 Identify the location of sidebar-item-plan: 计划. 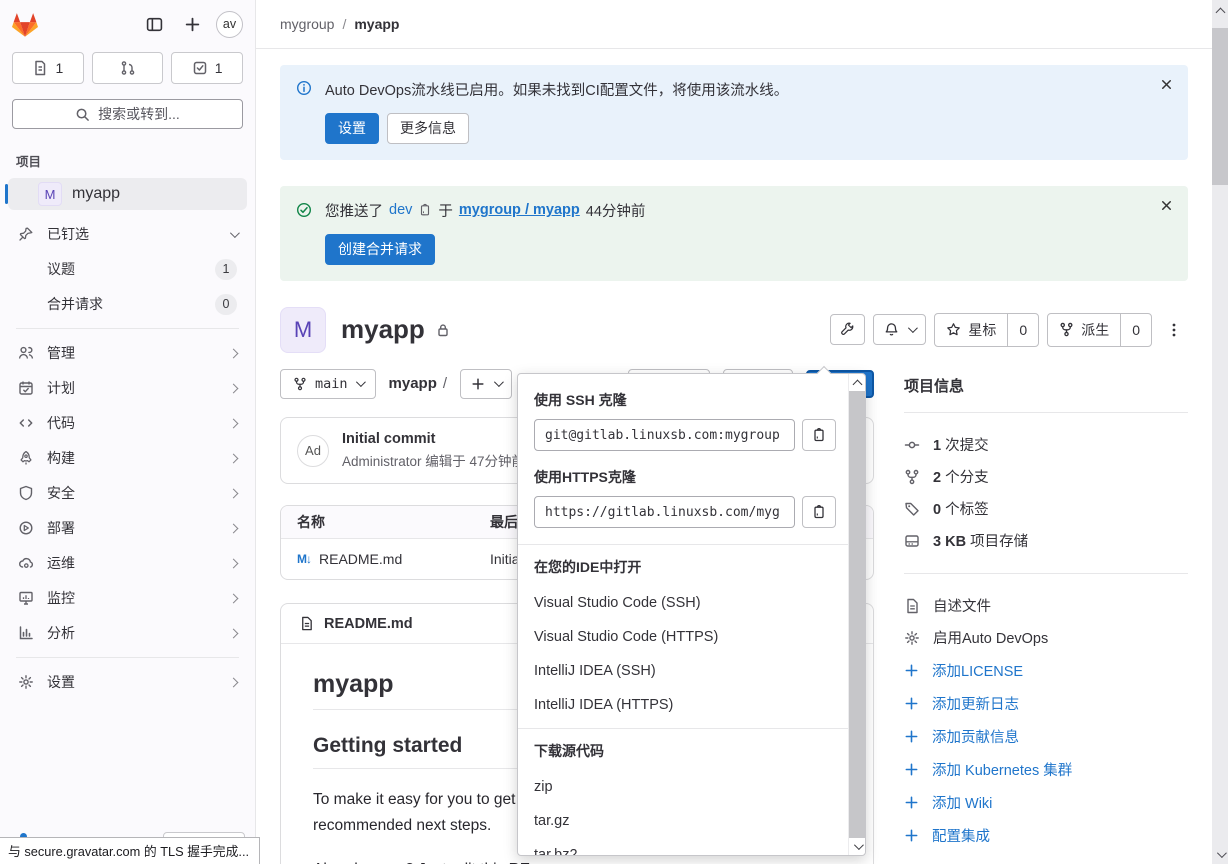
(127, 388).